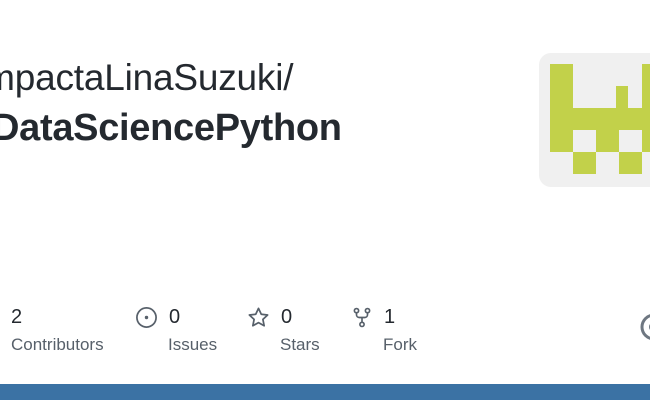 This screenshot has width=650, height=400. What do you see at coordinates (147, 78) in the screenshot?
I see `repo-owner: ImpactaLinaSuzuki/` at bounding box center [147, 78].